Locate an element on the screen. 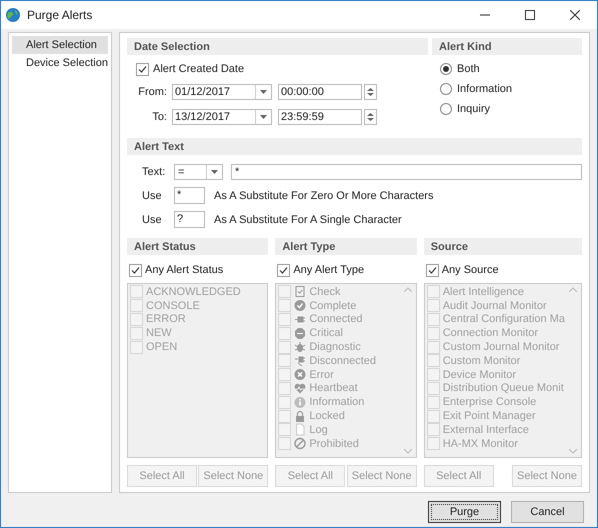  wildcard-field: ? is located at coordinates (189, 219).